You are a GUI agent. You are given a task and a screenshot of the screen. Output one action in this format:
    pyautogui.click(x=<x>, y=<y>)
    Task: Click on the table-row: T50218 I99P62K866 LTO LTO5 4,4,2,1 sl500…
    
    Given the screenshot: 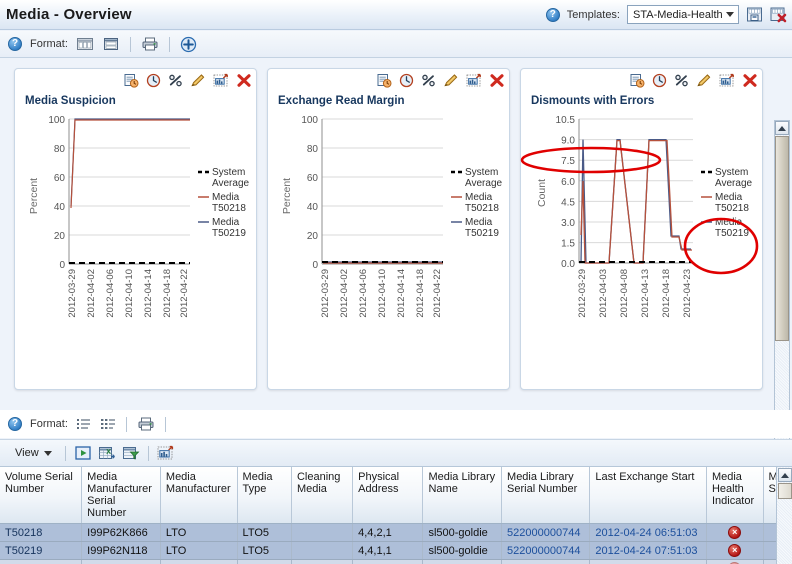 What is the action you would take?
    pyautogui.click(x=396, y=532)
    